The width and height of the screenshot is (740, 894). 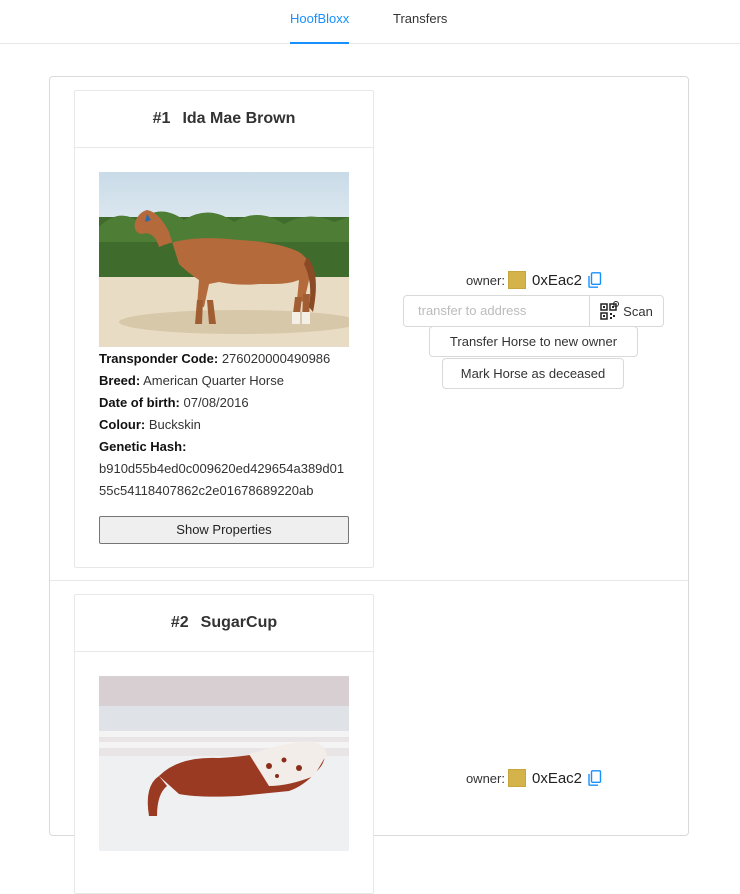 I want to click on transfer-address-input: transfer to address, so click(x=497, y=311).